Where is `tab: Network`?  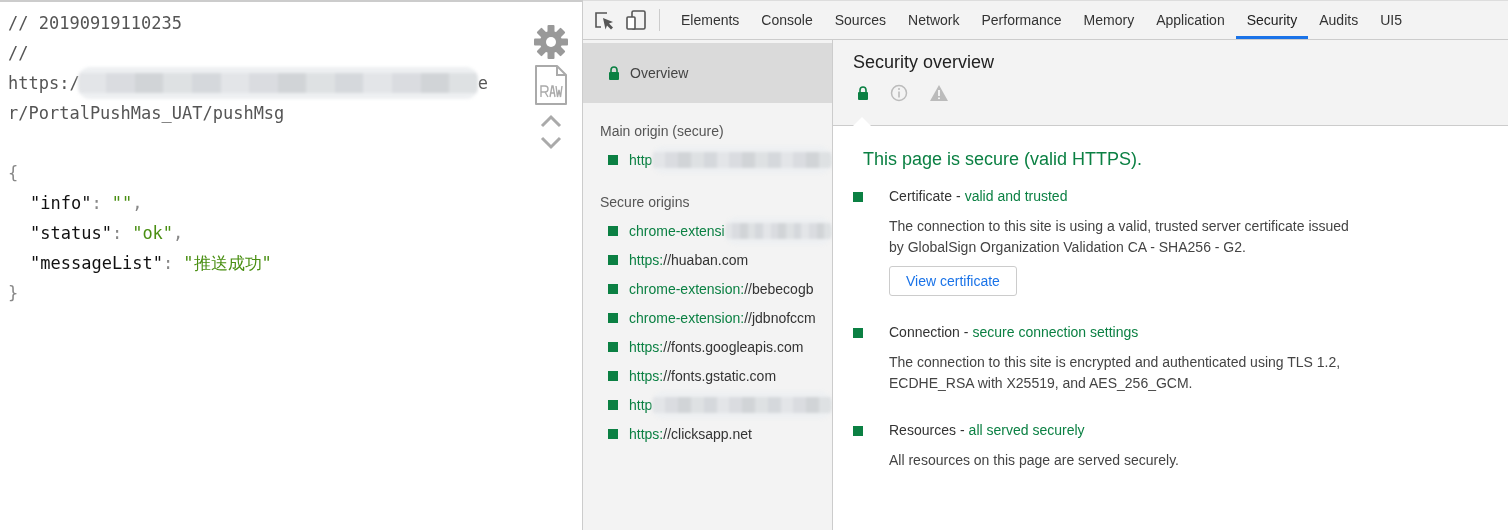
tab: Network is located at coordinates (934, 20).